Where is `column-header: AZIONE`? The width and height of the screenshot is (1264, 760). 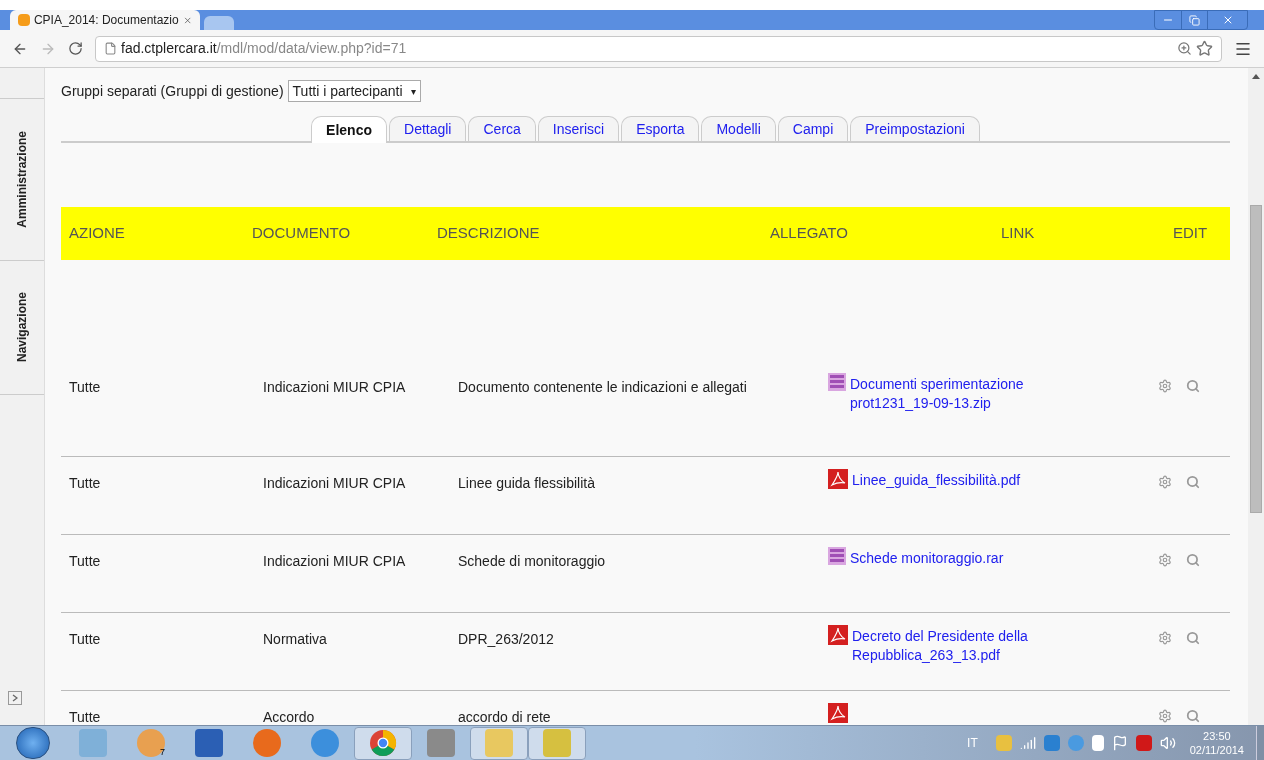
column-header: AZIONE is located at coordinates (97, 233).